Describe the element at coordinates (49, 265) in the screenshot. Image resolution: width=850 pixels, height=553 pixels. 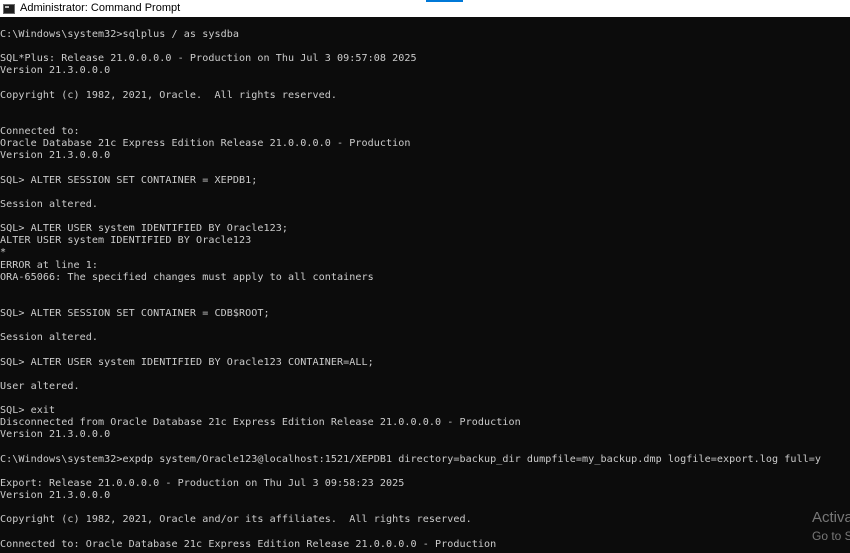
I see `console-line-error-location: ERROR at line 1:` at that location.